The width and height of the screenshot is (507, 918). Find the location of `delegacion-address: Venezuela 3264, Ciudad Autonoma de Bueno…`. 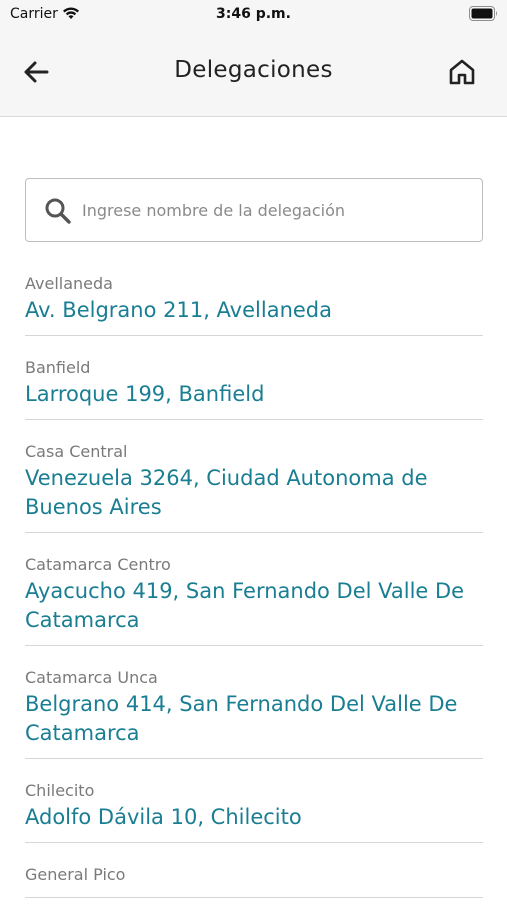

delegacion-address: Venezuela 3264, Ciudad Autonoma de Bueno… is located at coordinates (226, 492).